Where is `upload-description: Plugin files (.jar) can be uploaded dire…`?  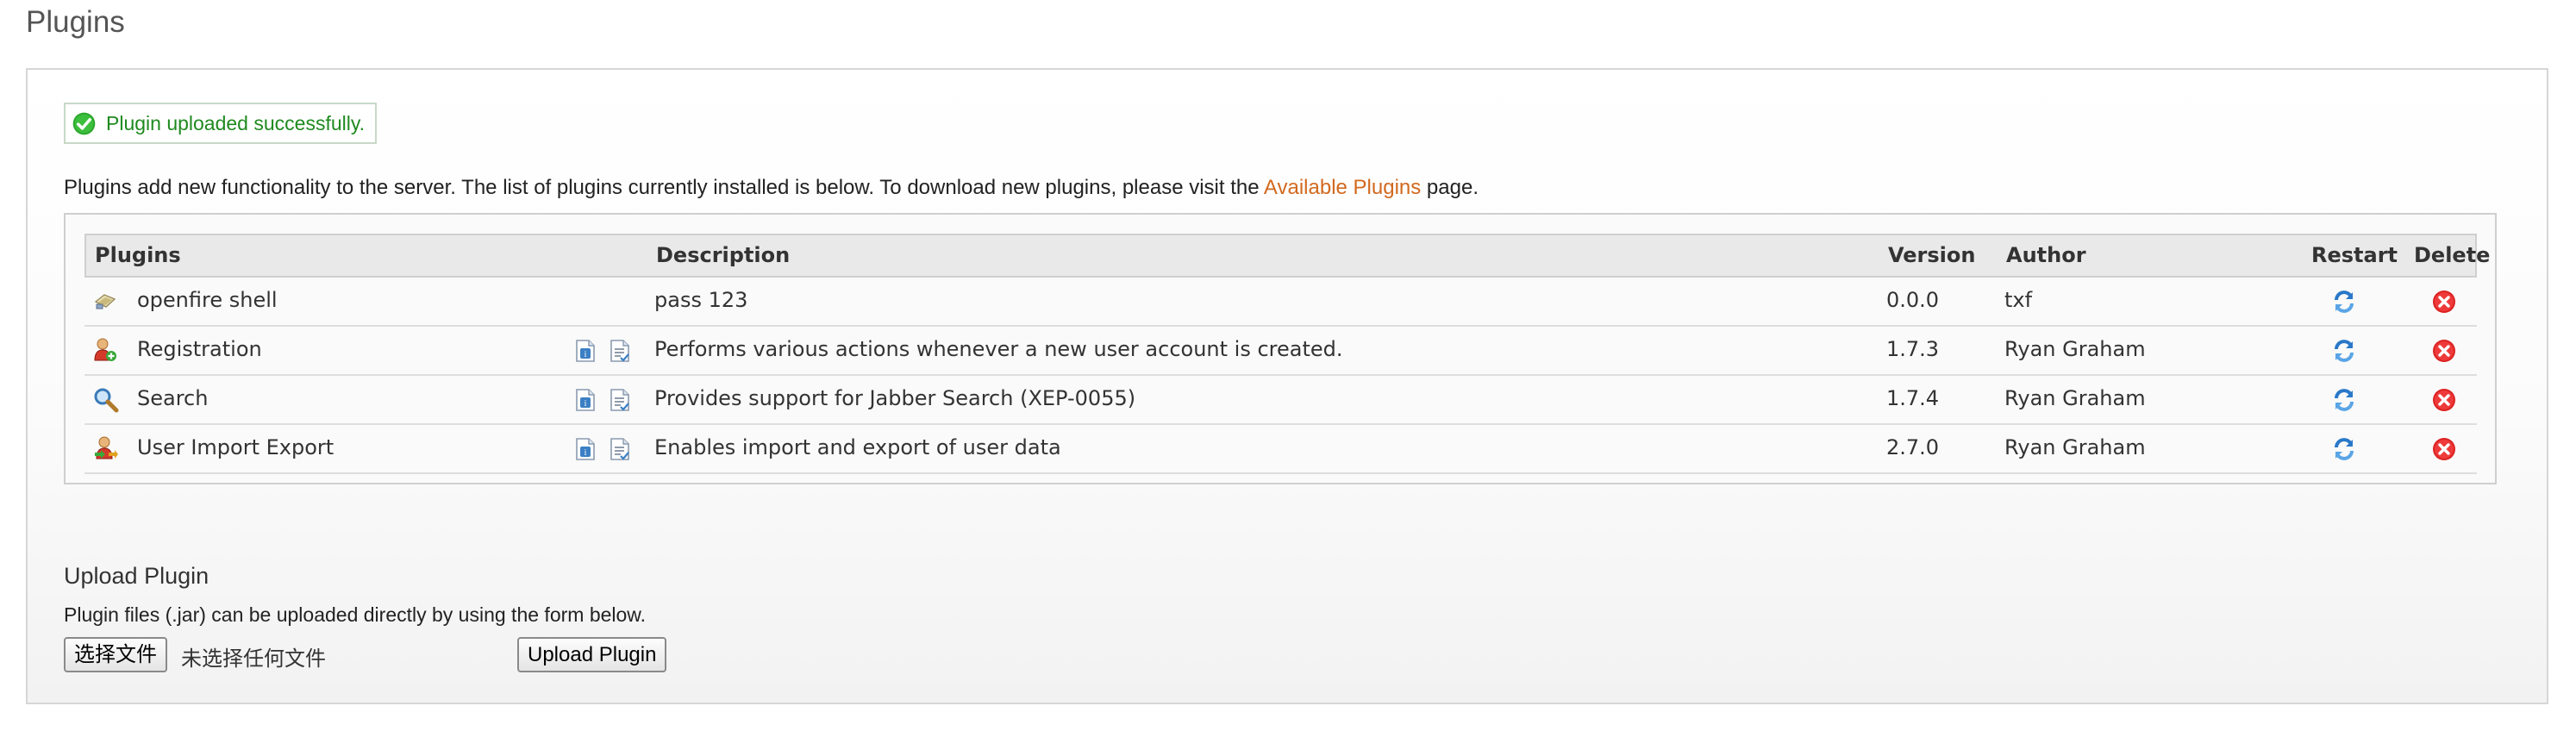
upload-description: Plugin files (.jar) can be uploaded dire… is located at coordinates (355, 614).